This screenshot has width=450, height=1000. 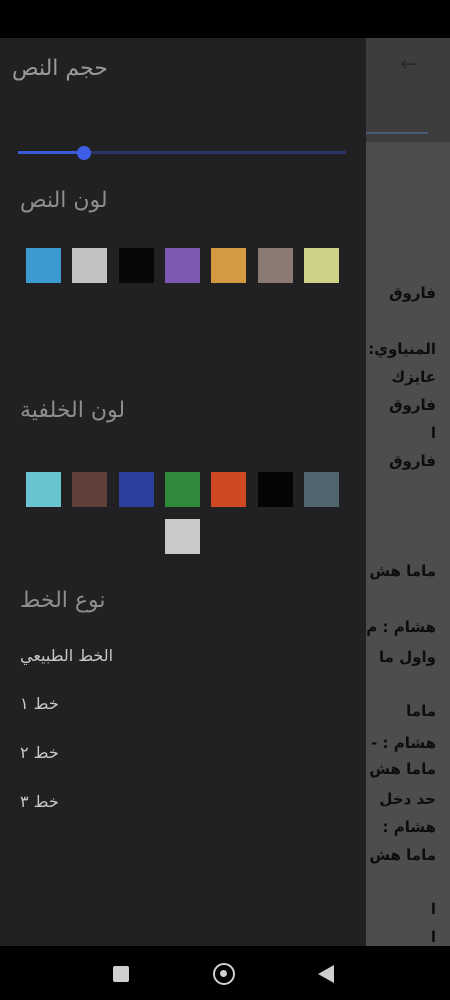 I want to click on navigation-bar, so click(x=225, y=973).